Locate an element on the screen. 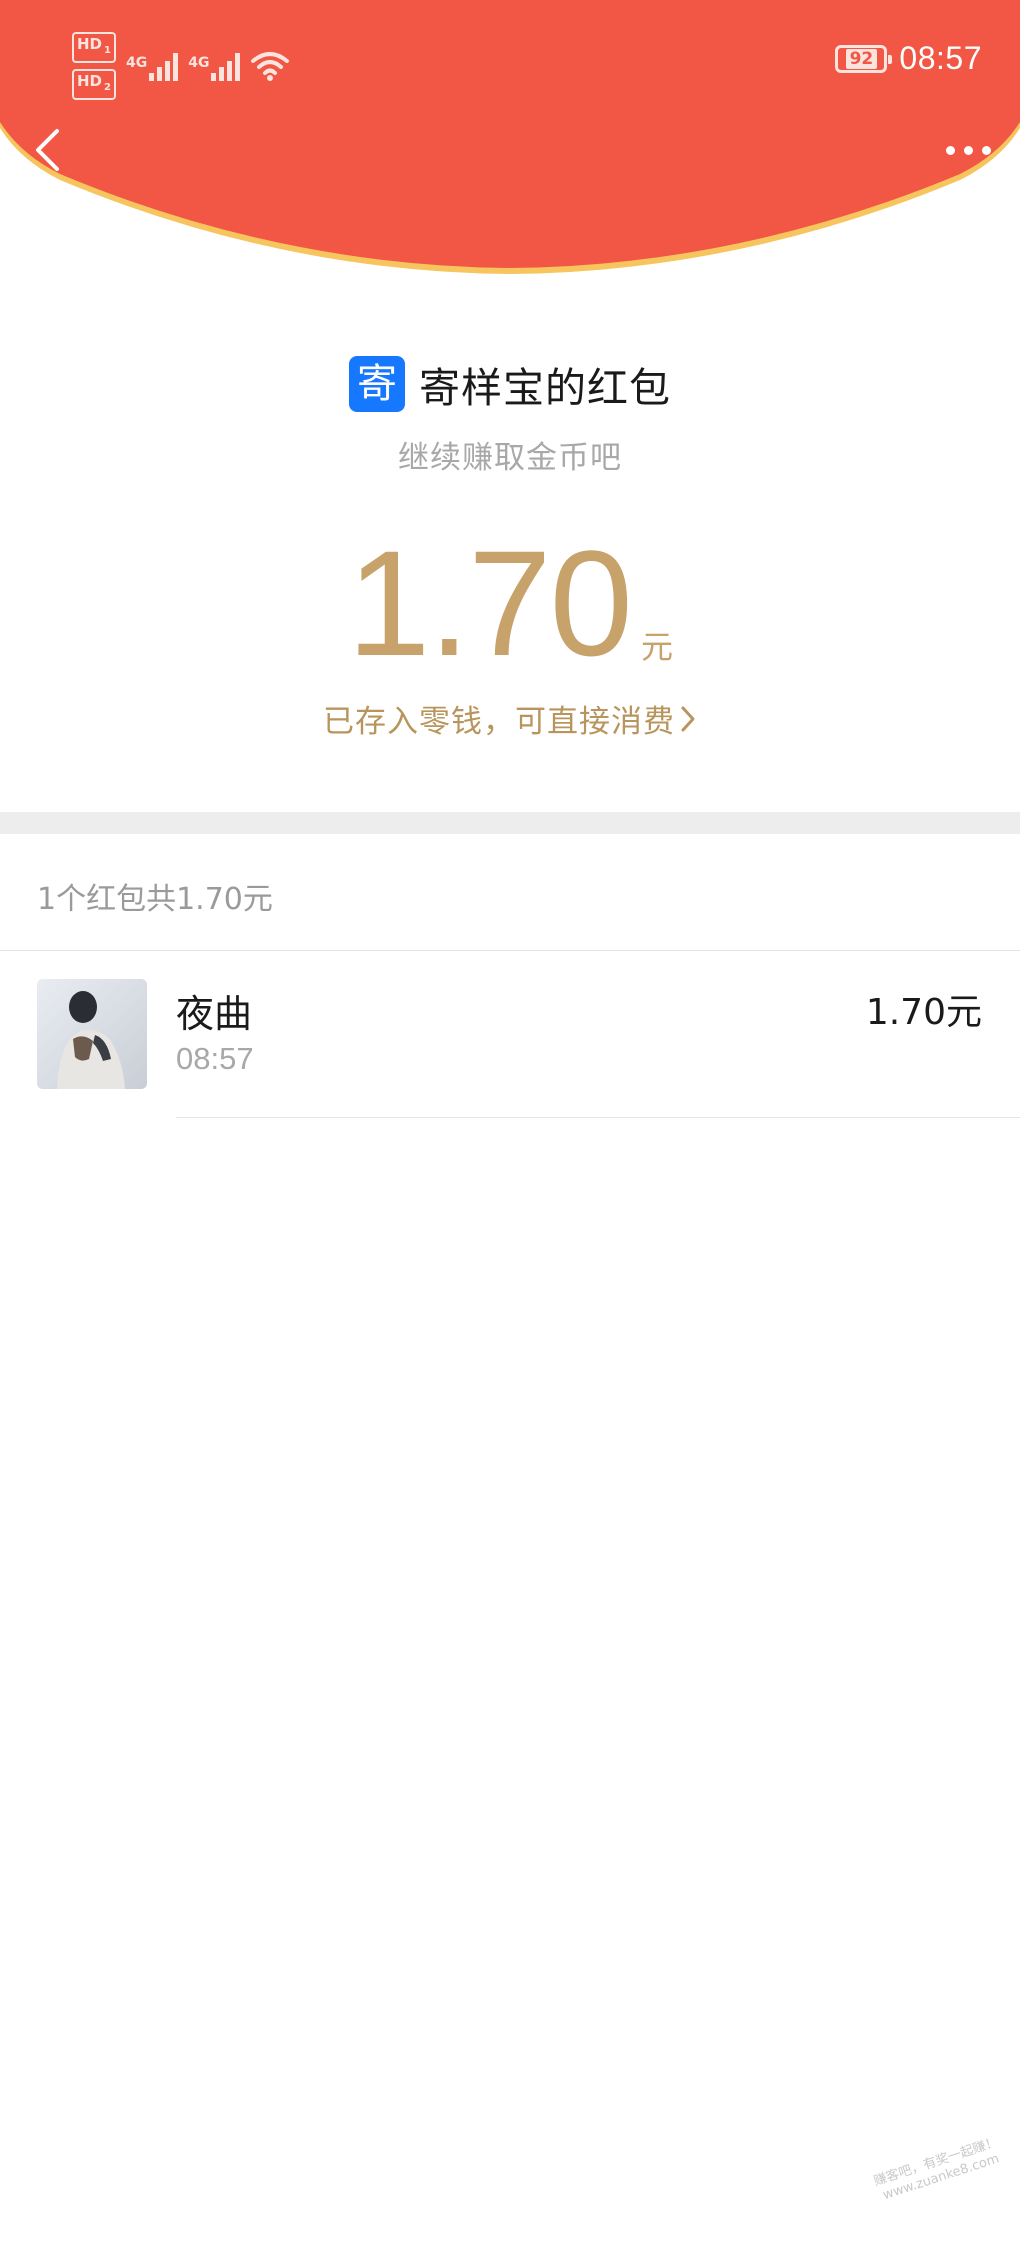  status-clock: 08:57 is located at coordinates (940, 58).